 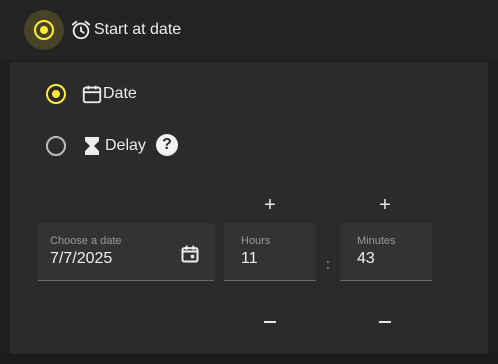 I want to click on date-option-label: Date, so click(x=120, y=94).